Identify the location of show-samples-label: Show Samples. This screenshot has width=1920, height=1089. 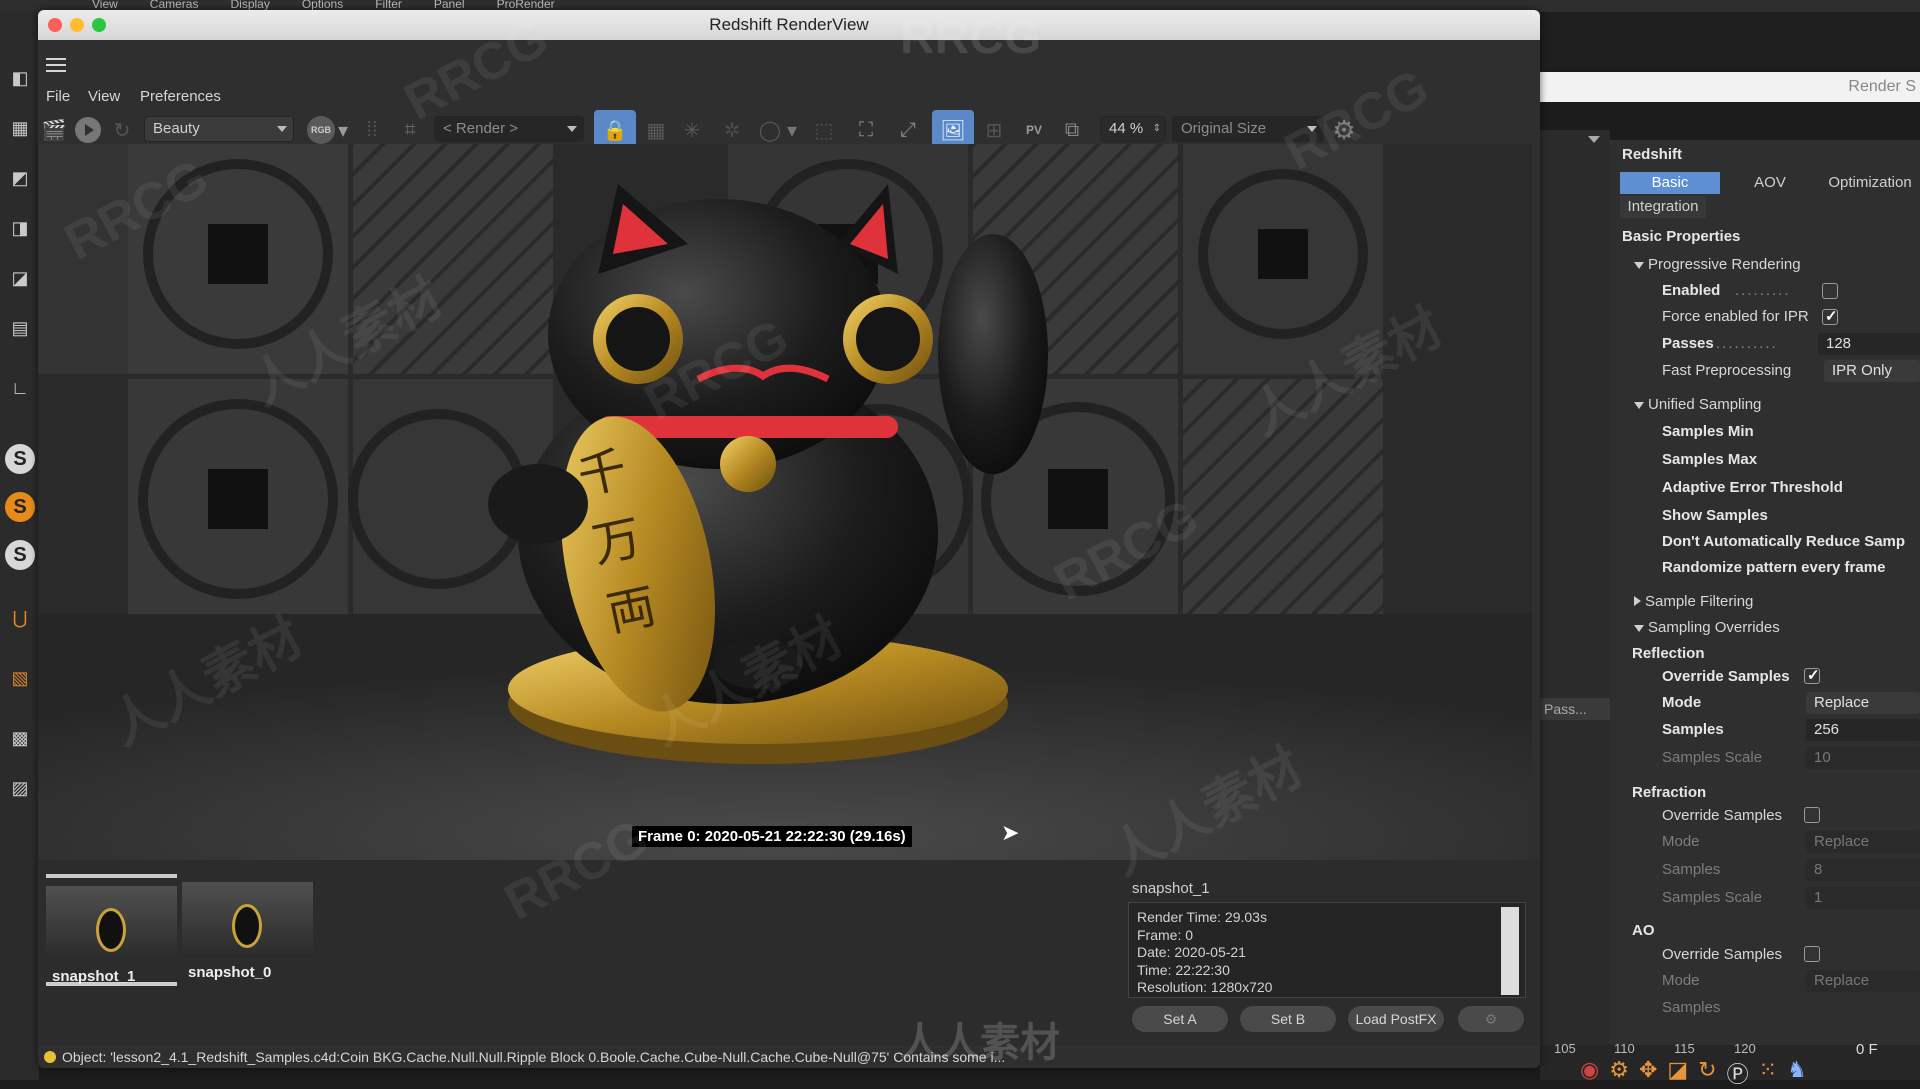
(1715, 515).